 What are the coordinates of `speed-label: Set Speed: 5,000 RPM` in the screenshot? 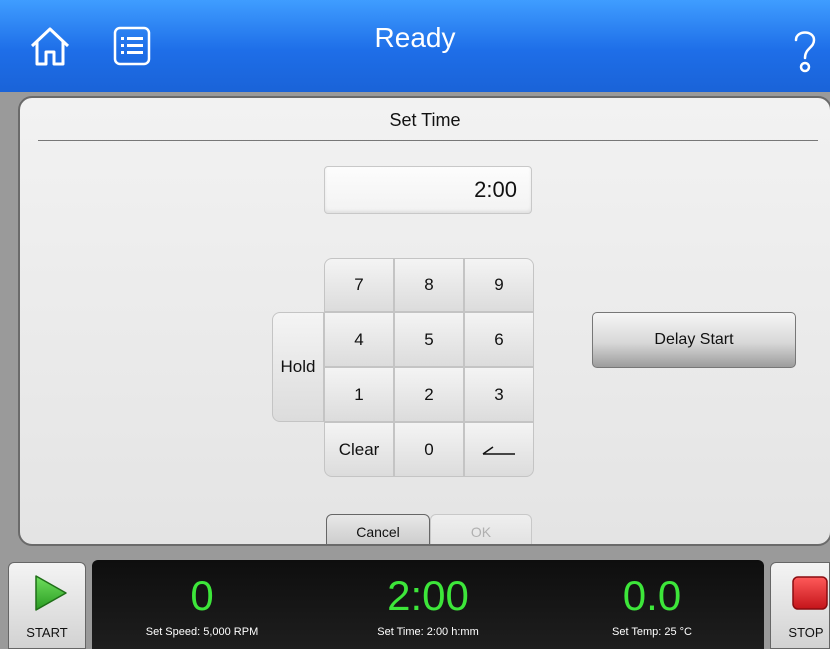 It's located at (202, 632).